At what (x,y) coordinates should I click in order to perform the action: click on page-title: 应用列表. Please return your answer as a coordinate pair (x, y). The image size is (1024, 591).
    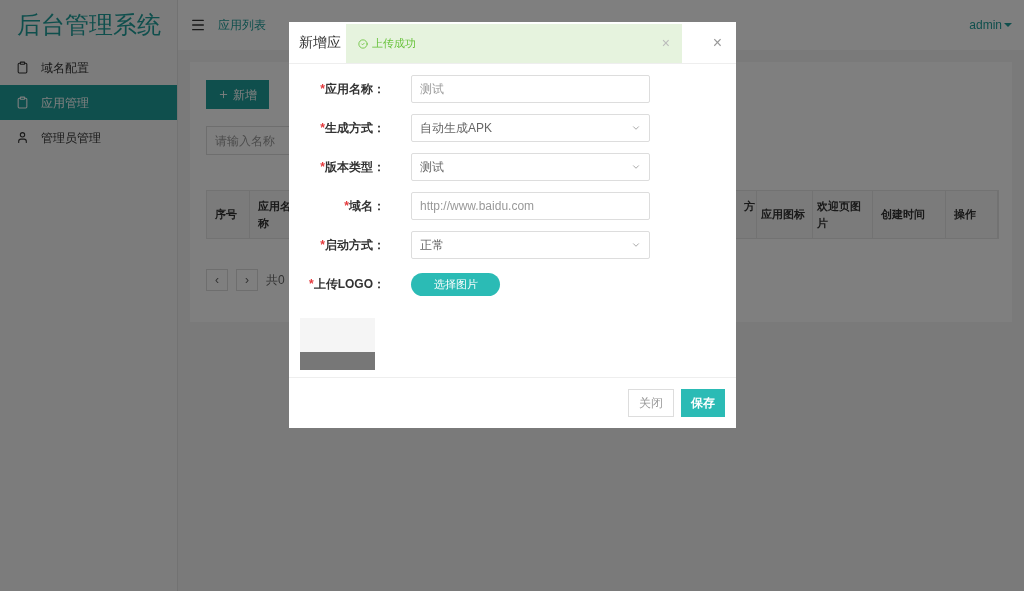
    Looking at the image, I should click on (242, 25).